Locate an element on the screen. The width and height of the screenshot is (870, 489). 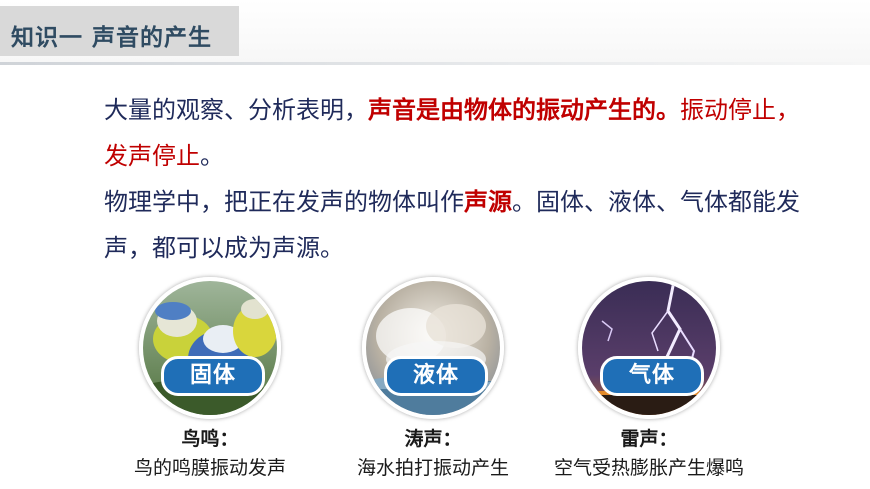
liquid-example-image: 液体 is located at coordinates (433, 348).